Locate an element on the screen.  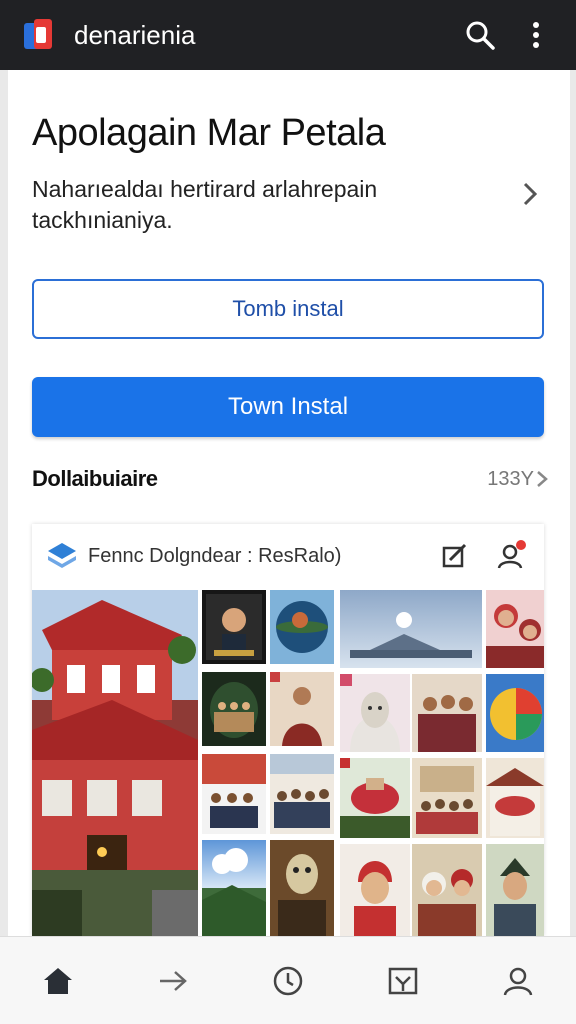
install-button: Town Instal is located at coordinates (288, 407).